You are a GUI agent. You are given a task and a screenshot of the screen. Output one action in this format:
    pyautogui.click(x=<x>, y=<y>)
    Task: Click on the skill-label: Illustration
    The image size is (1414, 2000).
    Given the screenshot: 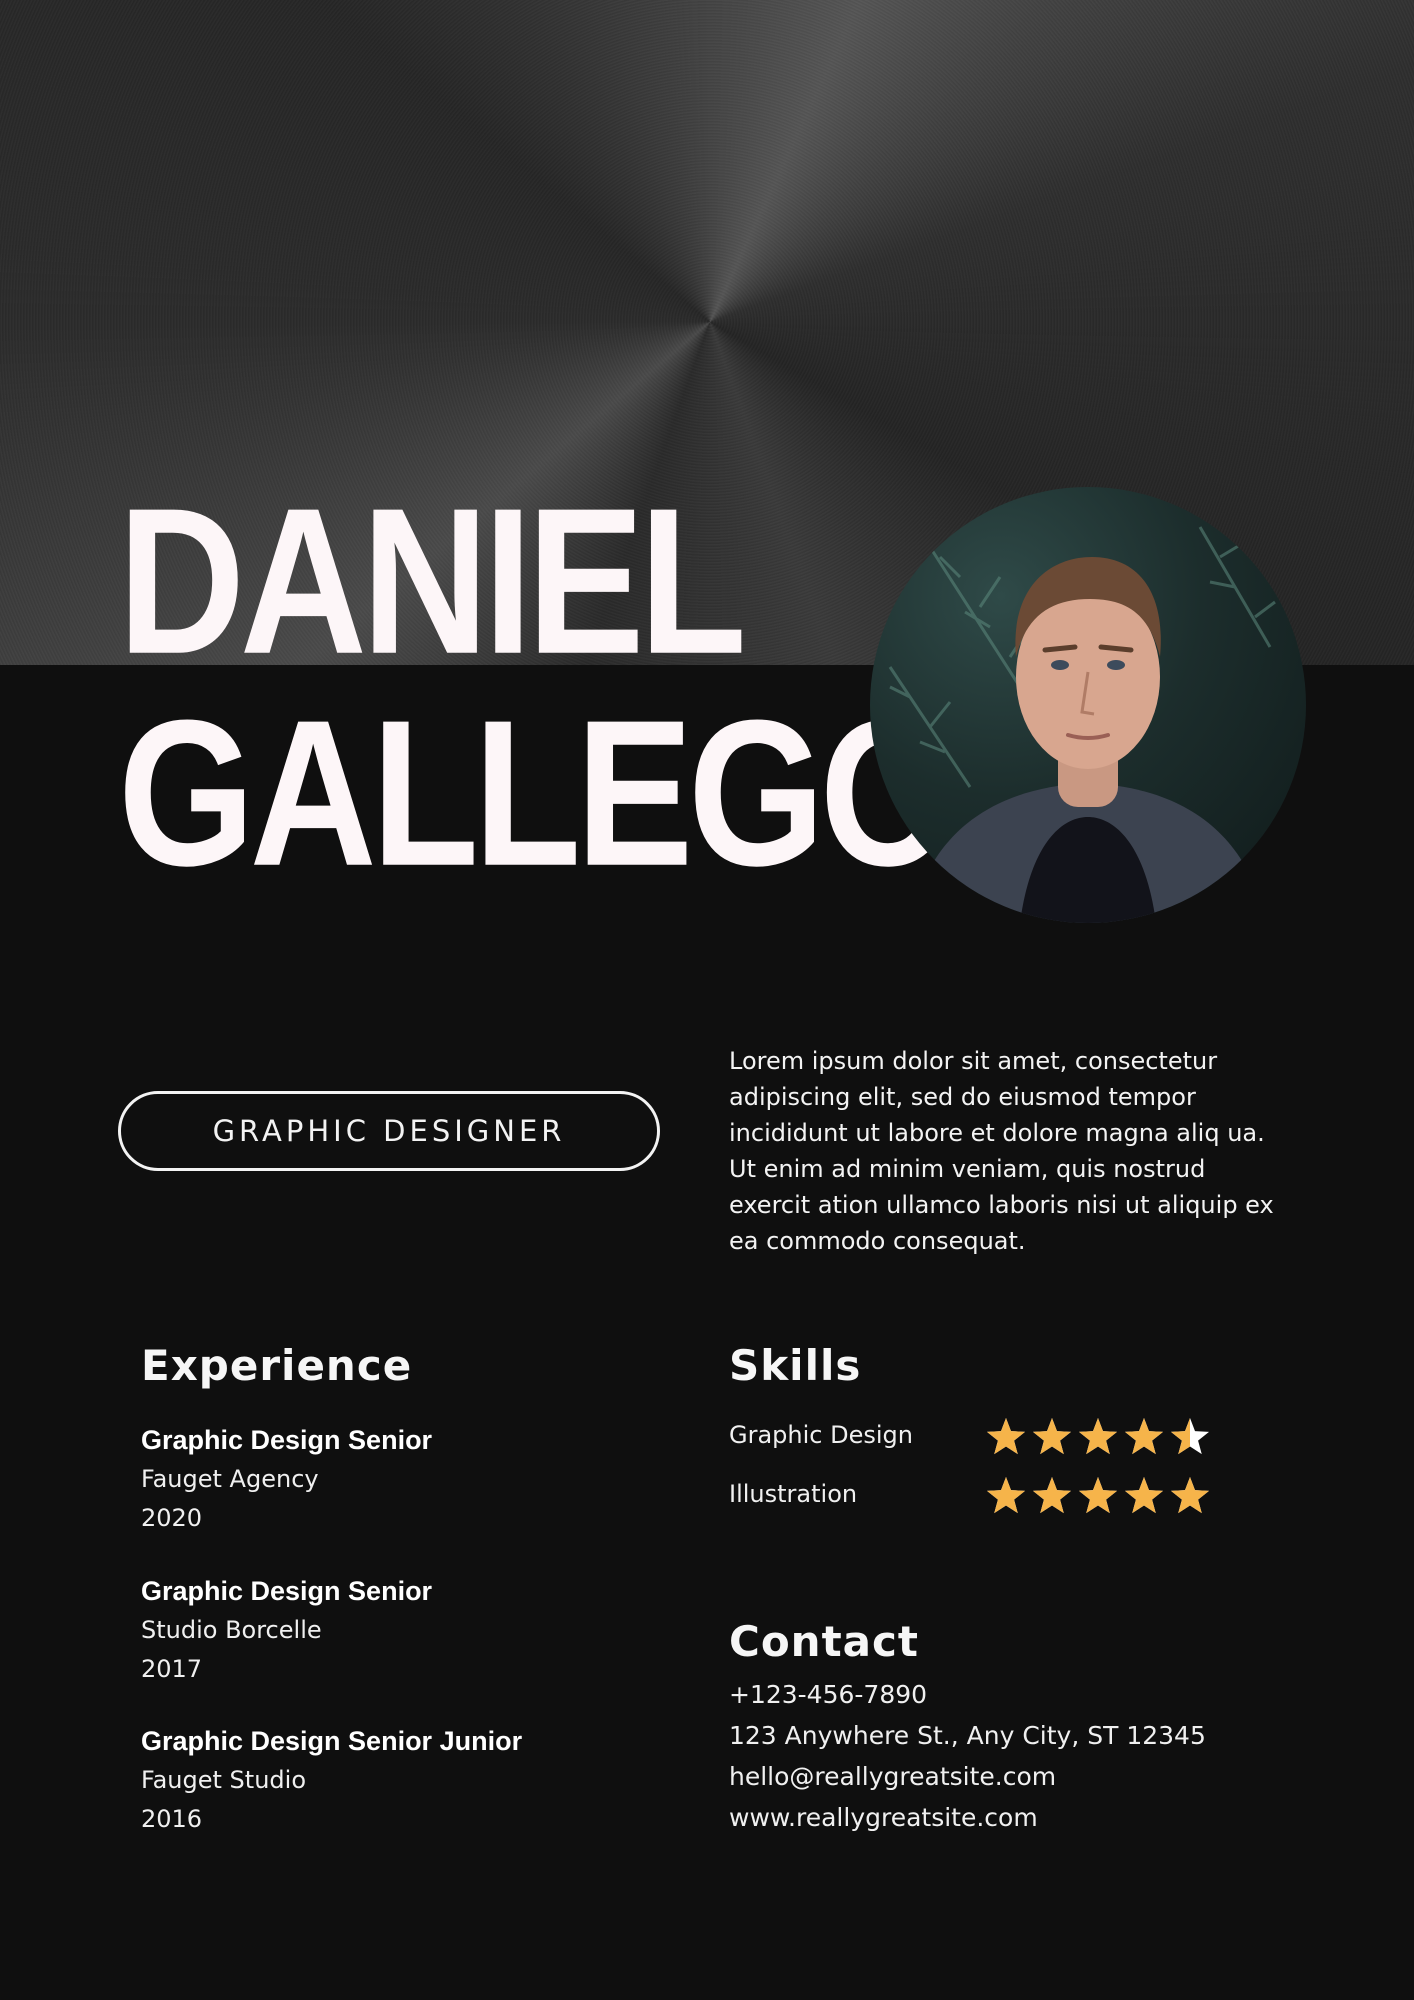 What is the action you would take?
    pyautogui.click(x=793, y=1494)
    